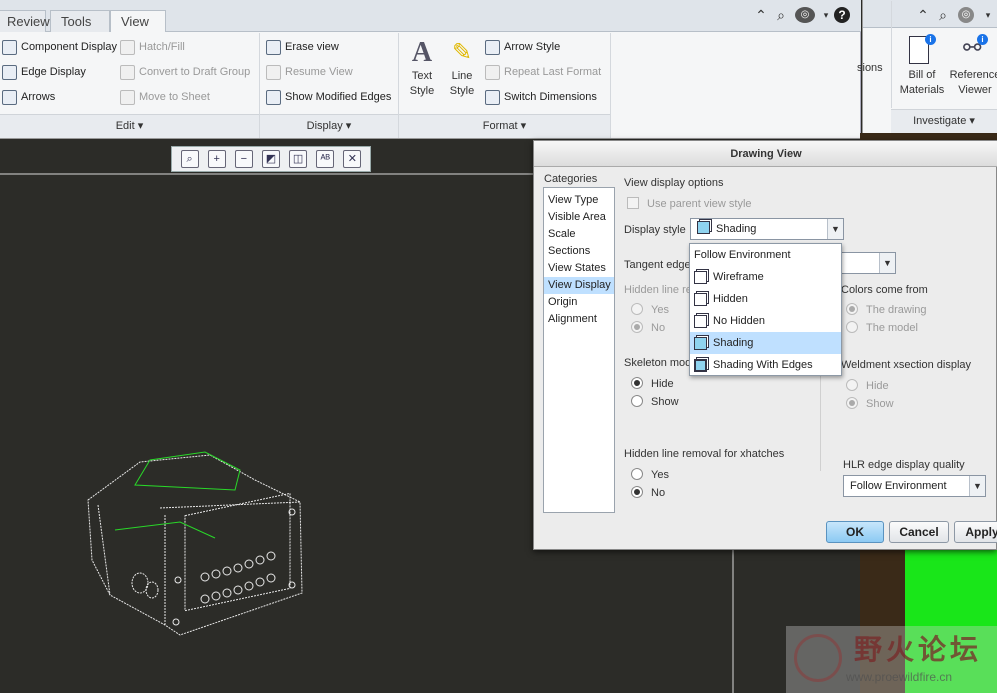  What do you see at coordinates (870, 403) in the screenshot?
I see `weldment-show-radio: Show` at bounding box center [870, 403].